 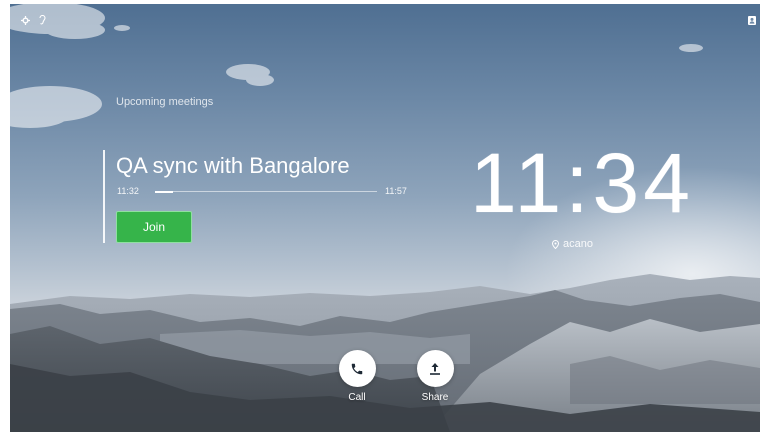 What do you see at coordinates (435, 397) in the screenshot?
I see `share-label: Share` at bounding box center [435, 397].